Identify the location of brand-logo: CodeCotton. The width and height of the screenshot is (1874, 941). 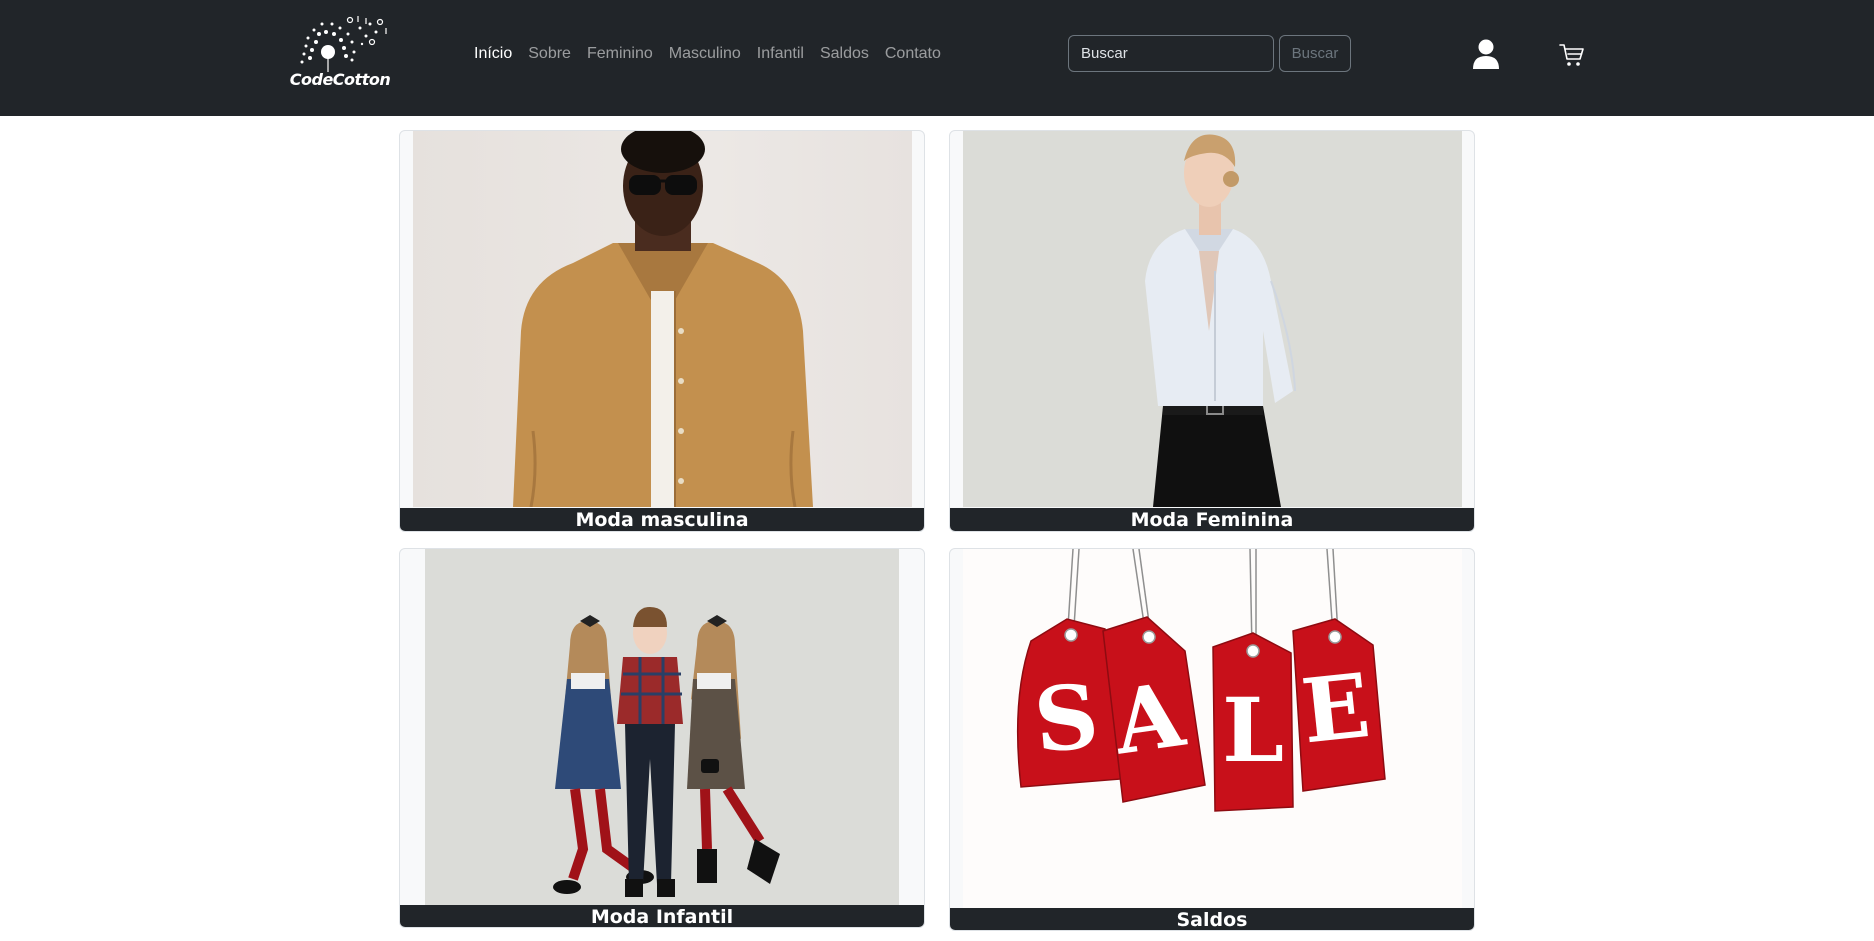
(340, 53).